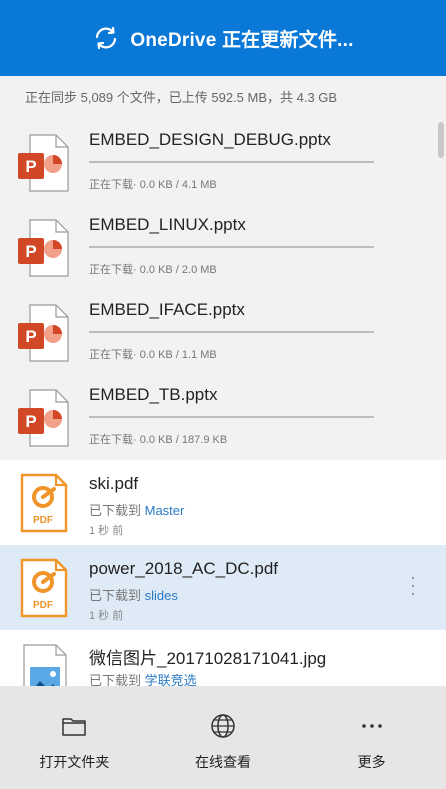 Image resolution: width=446 pixels, height=789 pixels. What do you see at coordinates (114, 483) in the screenshot?
I see `file-name: ski.pdf` at bounding box center [114, 483].